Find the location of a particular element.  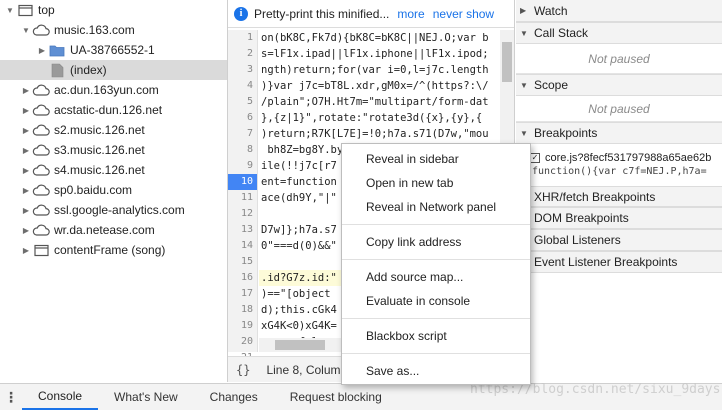

breakpoint-checkbox: ✓ is located at coordinates (535, 158).